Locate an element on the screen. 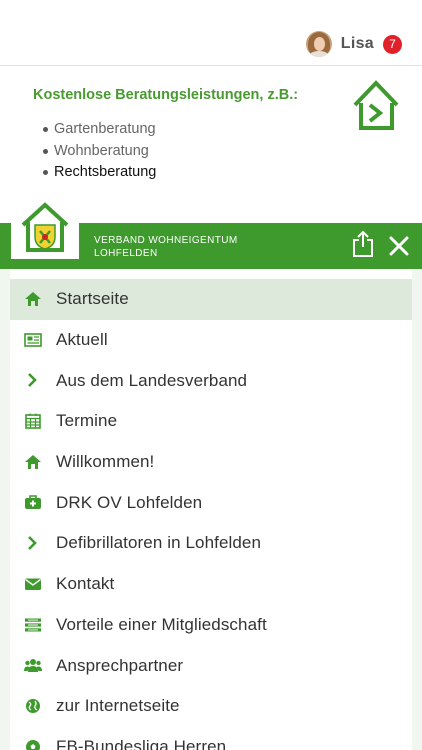 The image size is (422, 750). menu-item-kontakt: Kontakt is located at coordinates (211, 584).